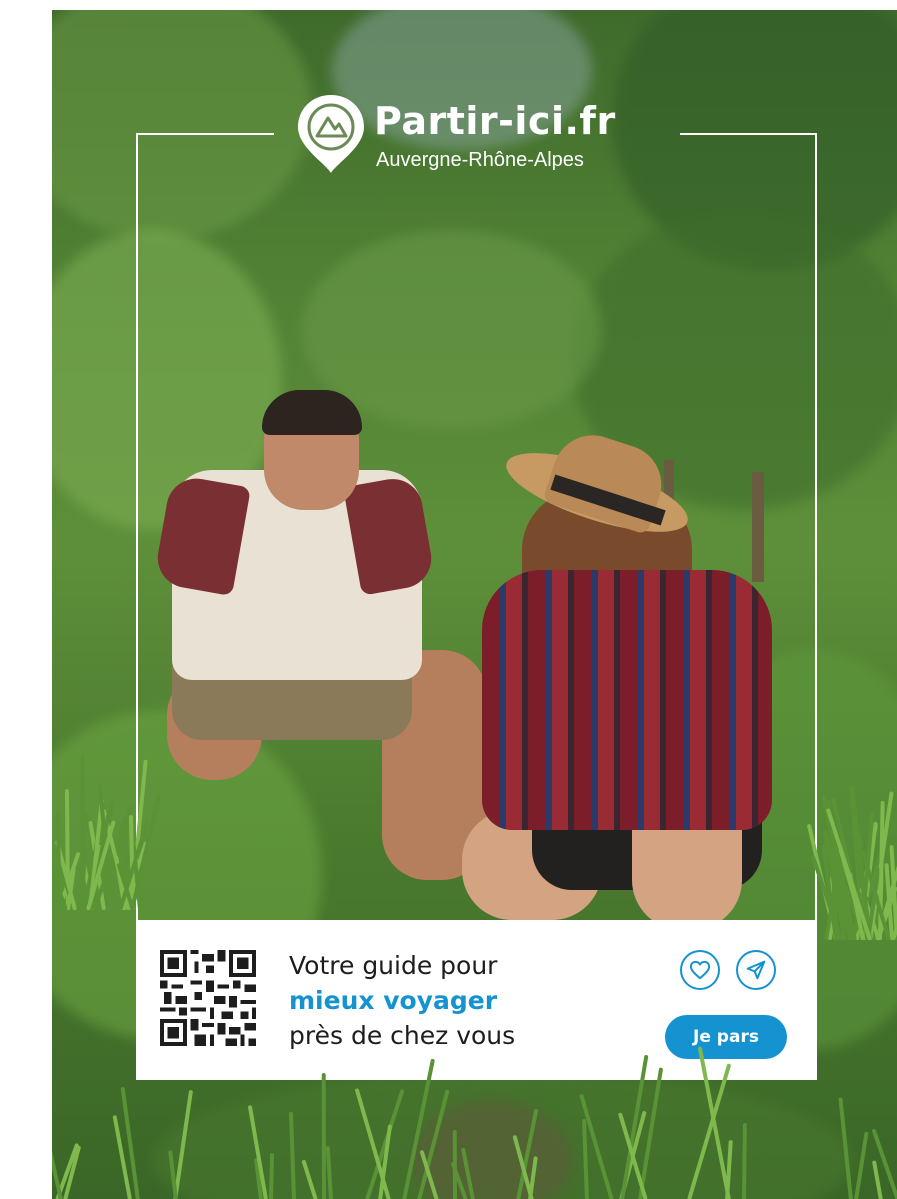 Image resolution: width=897 pixels, height=1199 pixels. Describe the element at coordinates (402, 1035) in the screenshot. I see `tagline-line3: près de chez vous` at that location.